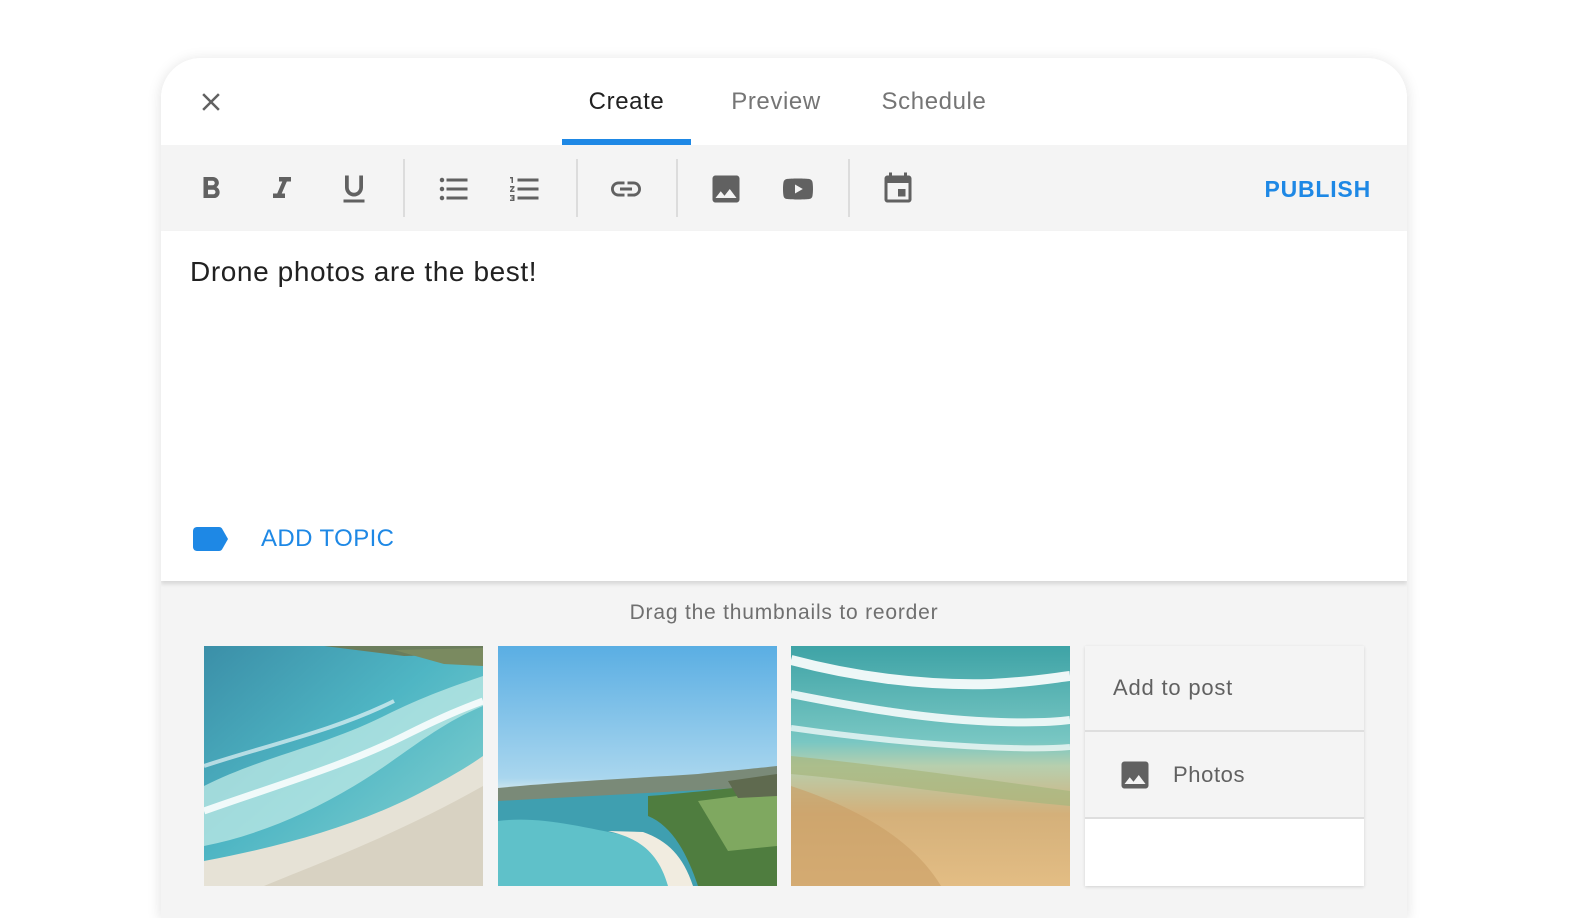 The height and width of the screenshot is (918, 1573). I want to click on insert-image-button, so click(726, 189).